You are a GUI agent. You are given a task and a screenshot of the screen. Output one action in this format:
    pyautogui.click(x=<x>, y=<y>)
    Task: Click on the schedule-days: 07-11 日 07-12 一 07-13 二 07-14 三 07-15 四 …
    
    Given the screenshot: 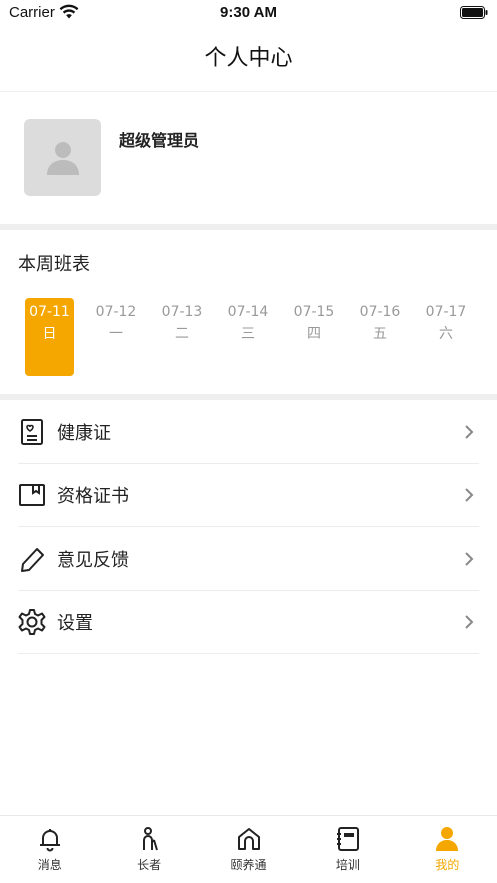 What is the action you would take?
    pyautogui.click(x=248, y=337)
    